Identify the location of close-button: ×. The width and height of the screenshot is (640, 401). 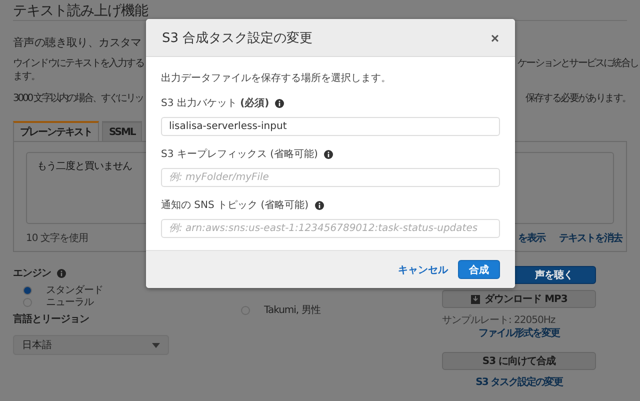
(494, 38).